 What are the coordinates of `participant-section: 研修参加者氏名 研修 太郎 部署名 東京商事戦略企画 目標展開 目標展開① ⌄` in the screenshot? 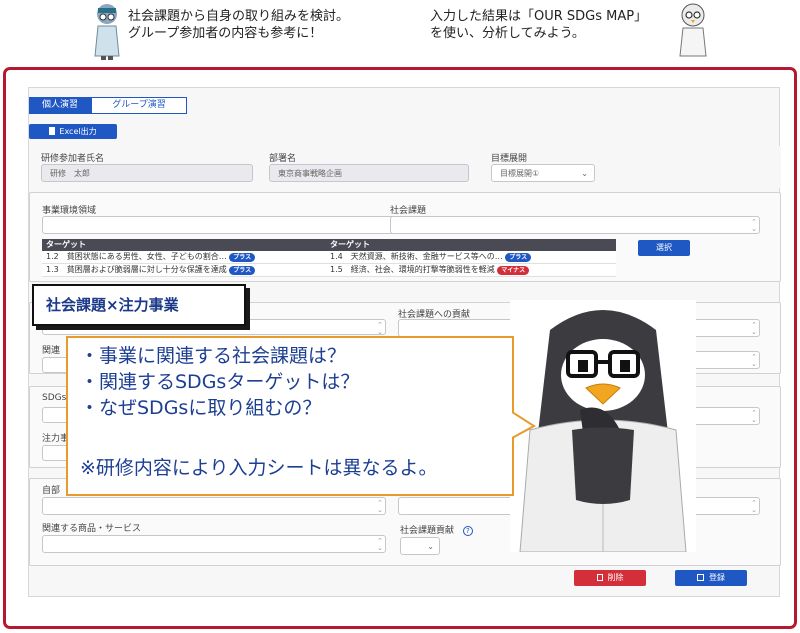 It's located at (405, 167).